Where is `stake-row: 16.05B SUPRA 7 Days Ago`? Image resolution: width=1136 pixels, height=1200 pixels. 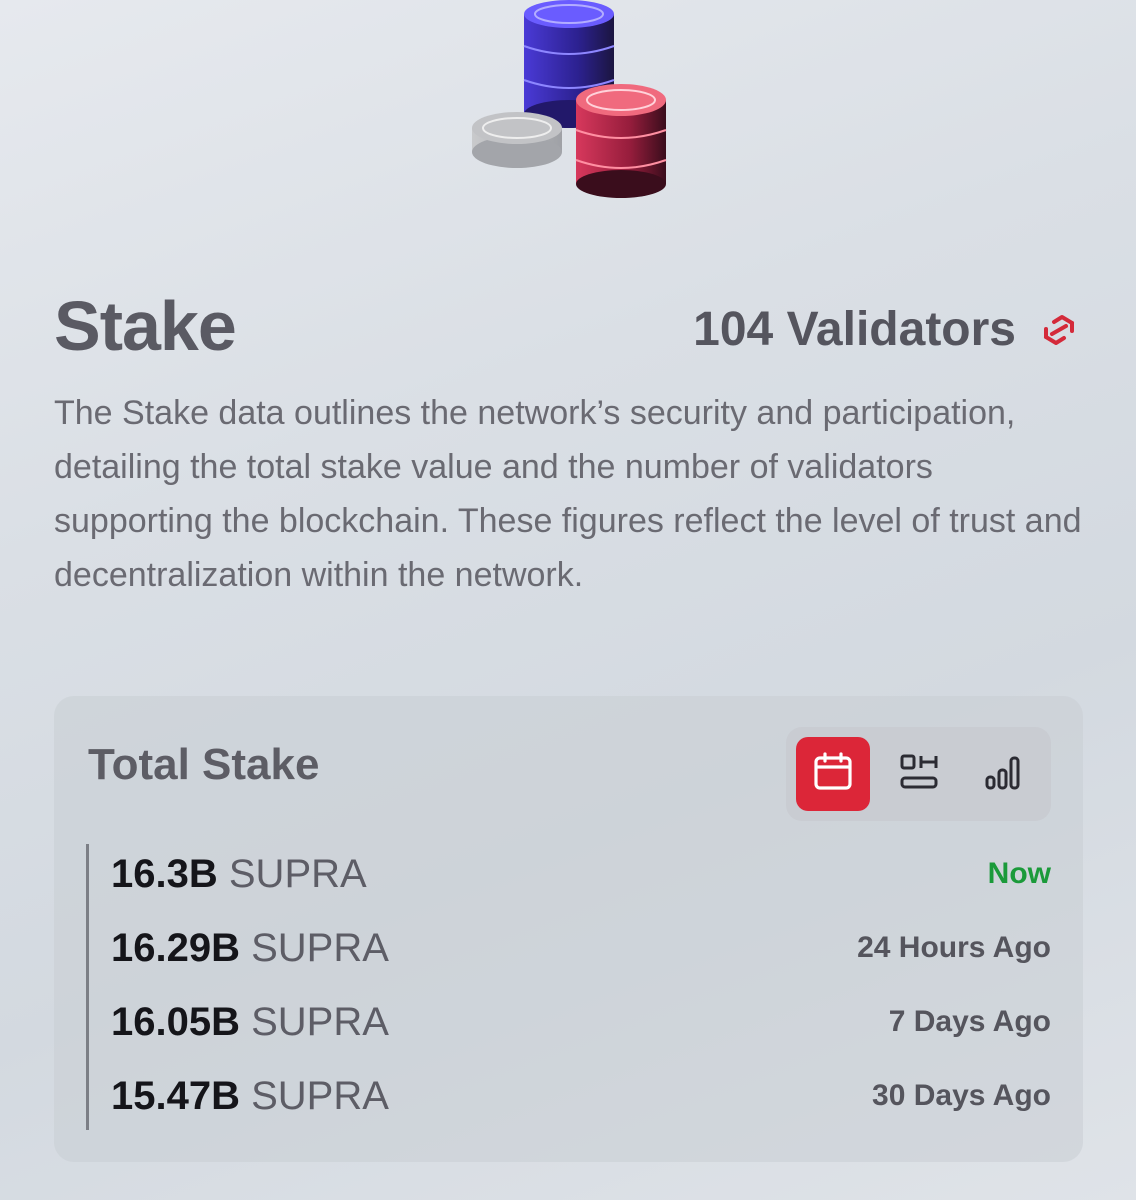 stake-row: 16.05B SUPRA 7 Days Ago is located at coordinates (570, 1022).